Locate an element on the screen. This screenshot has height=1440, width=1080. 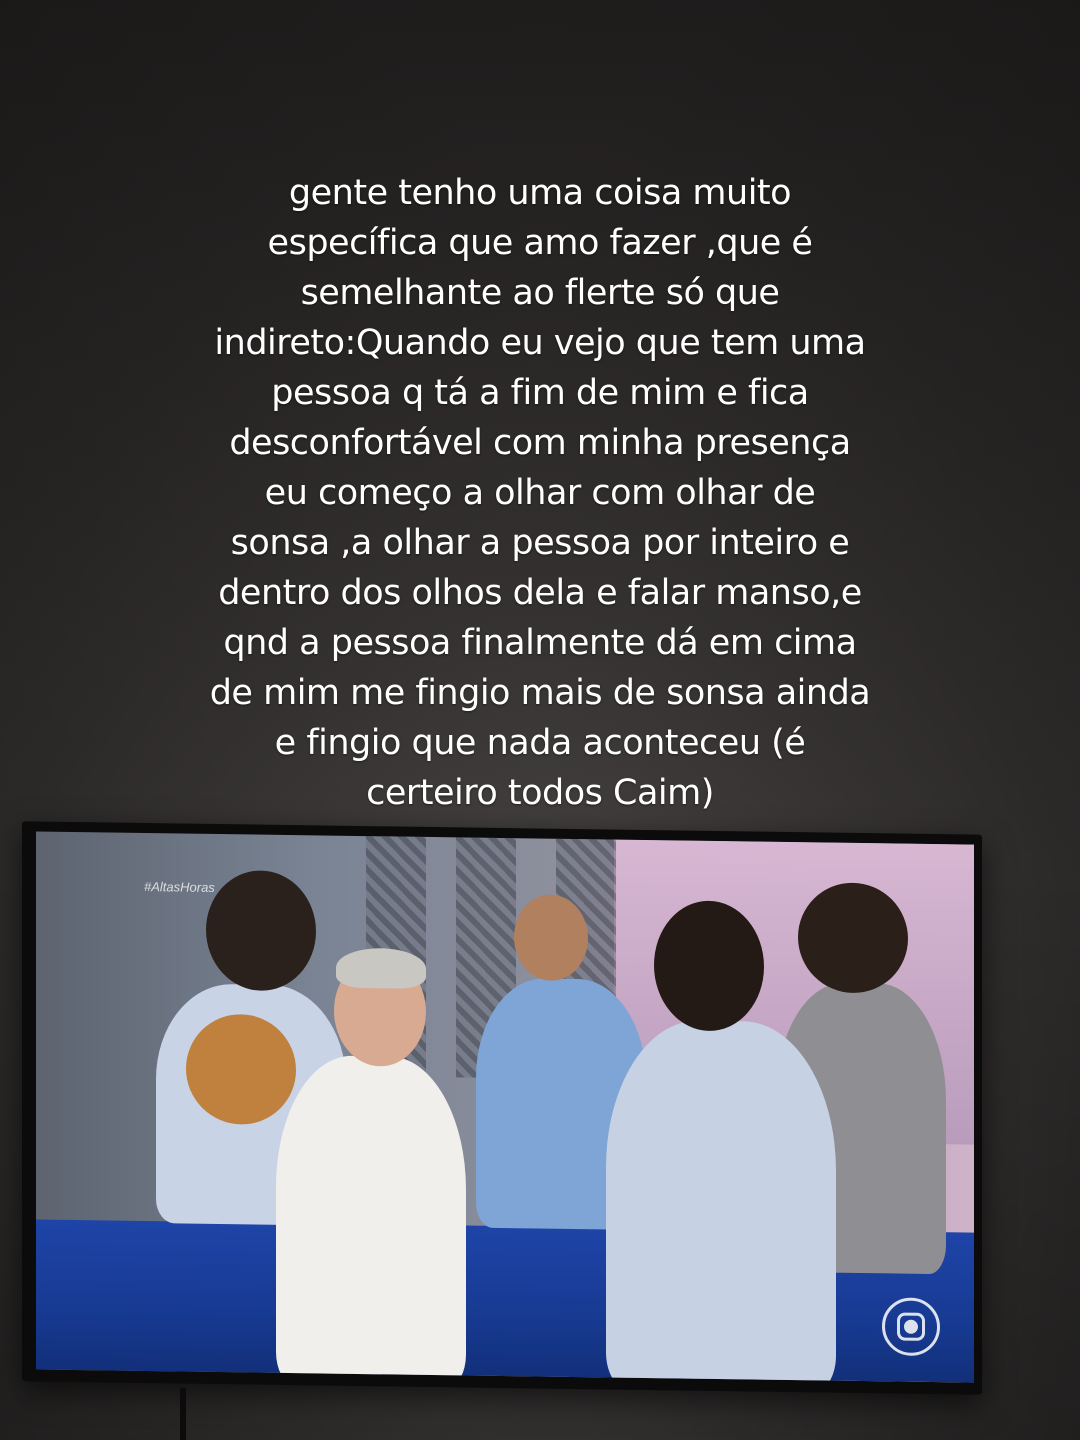
caption-line: e fingio que nada aconteceu (é is located at coordinates (540, 743).